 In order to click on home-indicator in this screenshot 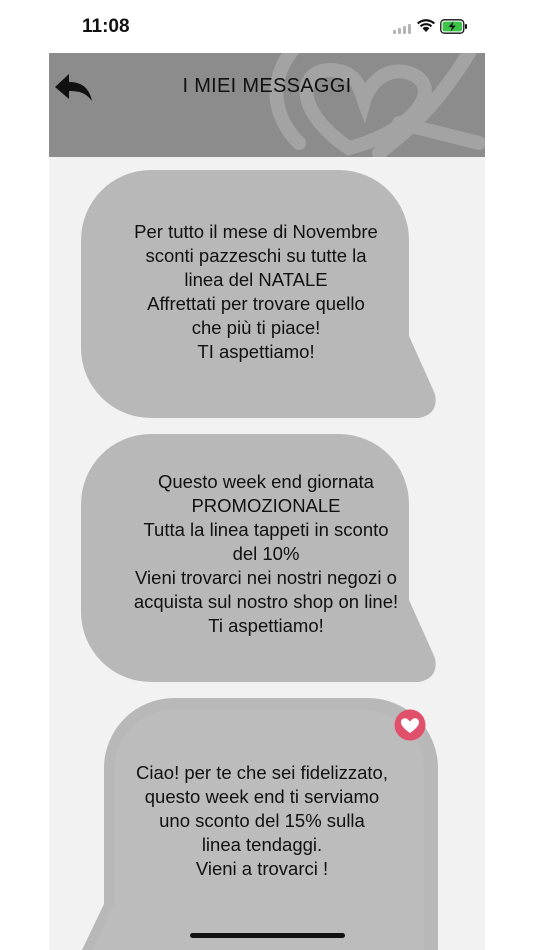, I will do `click(267, 935)`.